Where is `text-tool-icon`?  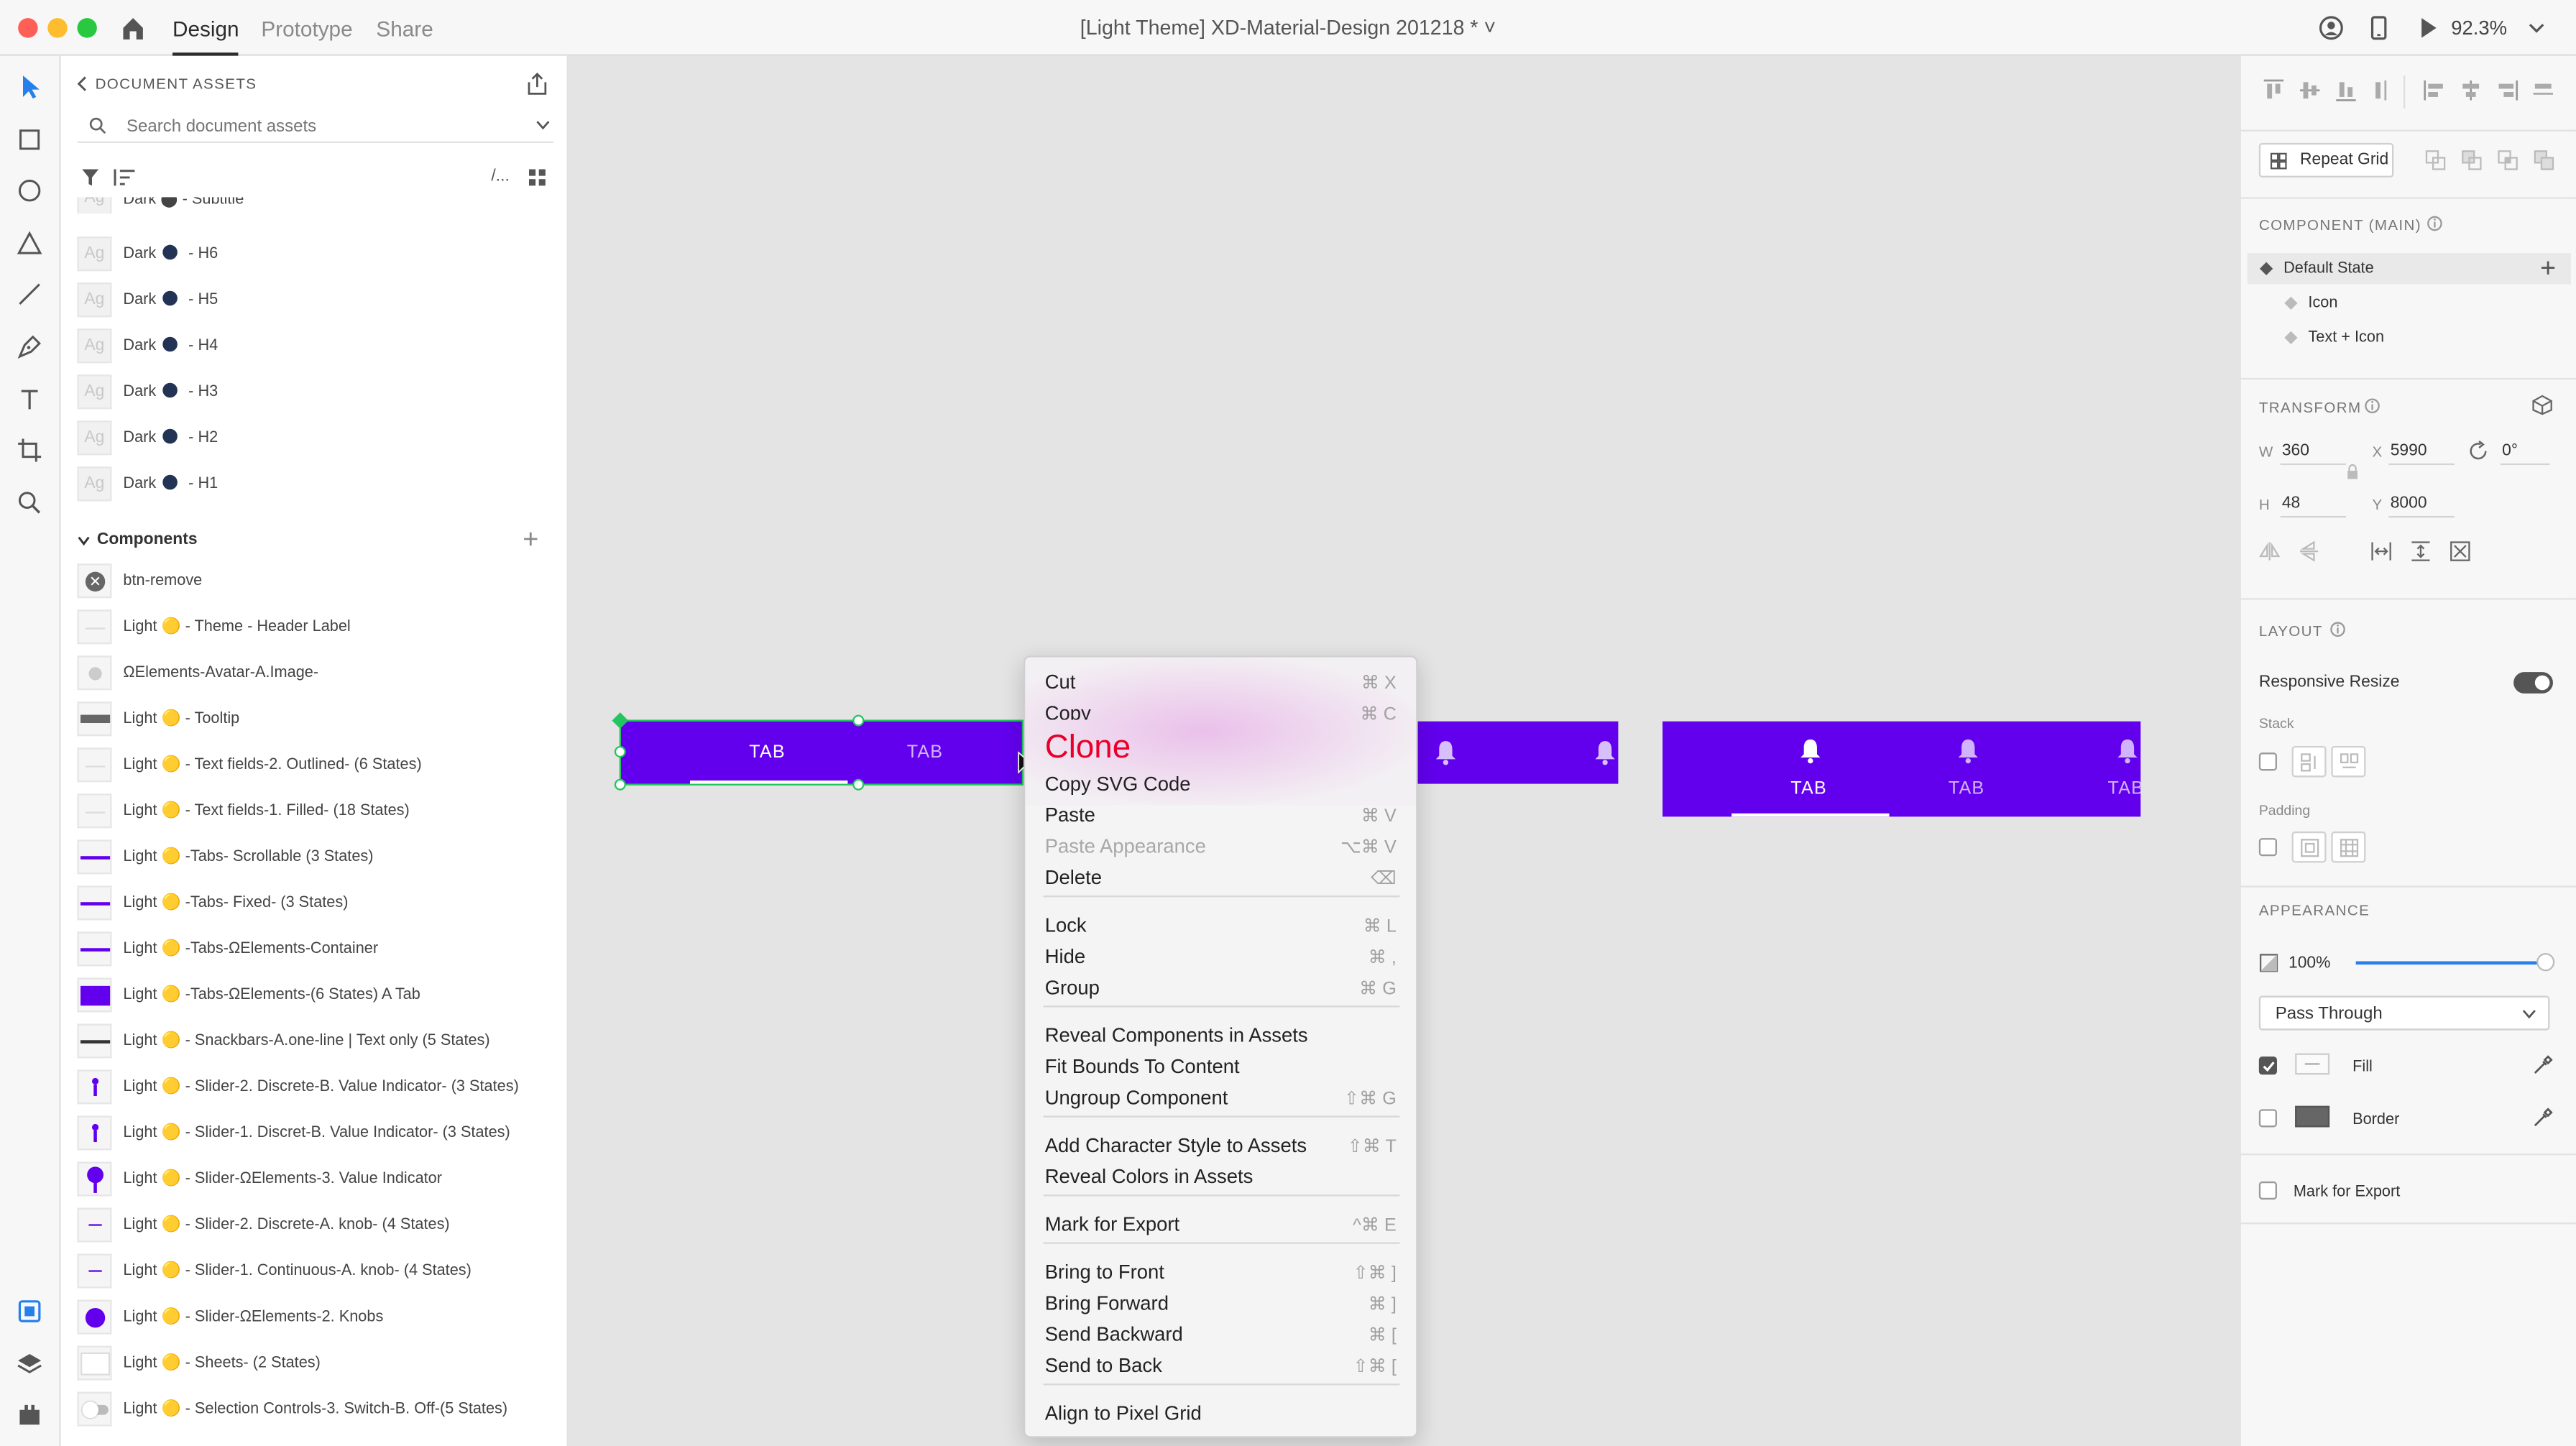
text-tool-icon is located at coordinates (30, 399).